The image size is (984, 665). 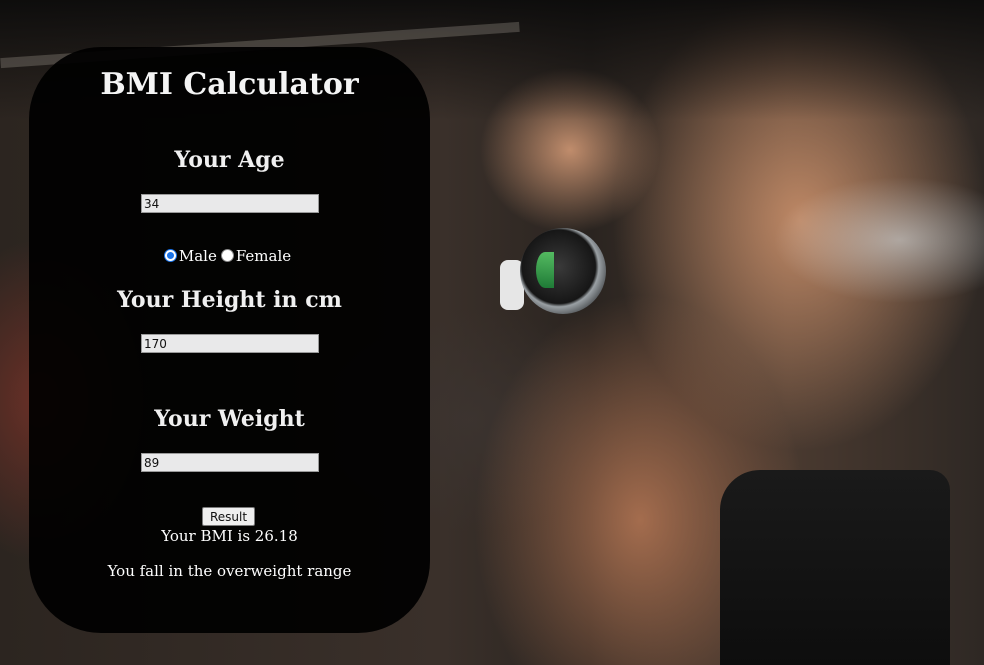 I want to click on background-smartwatch, so click(x=563, y=271).